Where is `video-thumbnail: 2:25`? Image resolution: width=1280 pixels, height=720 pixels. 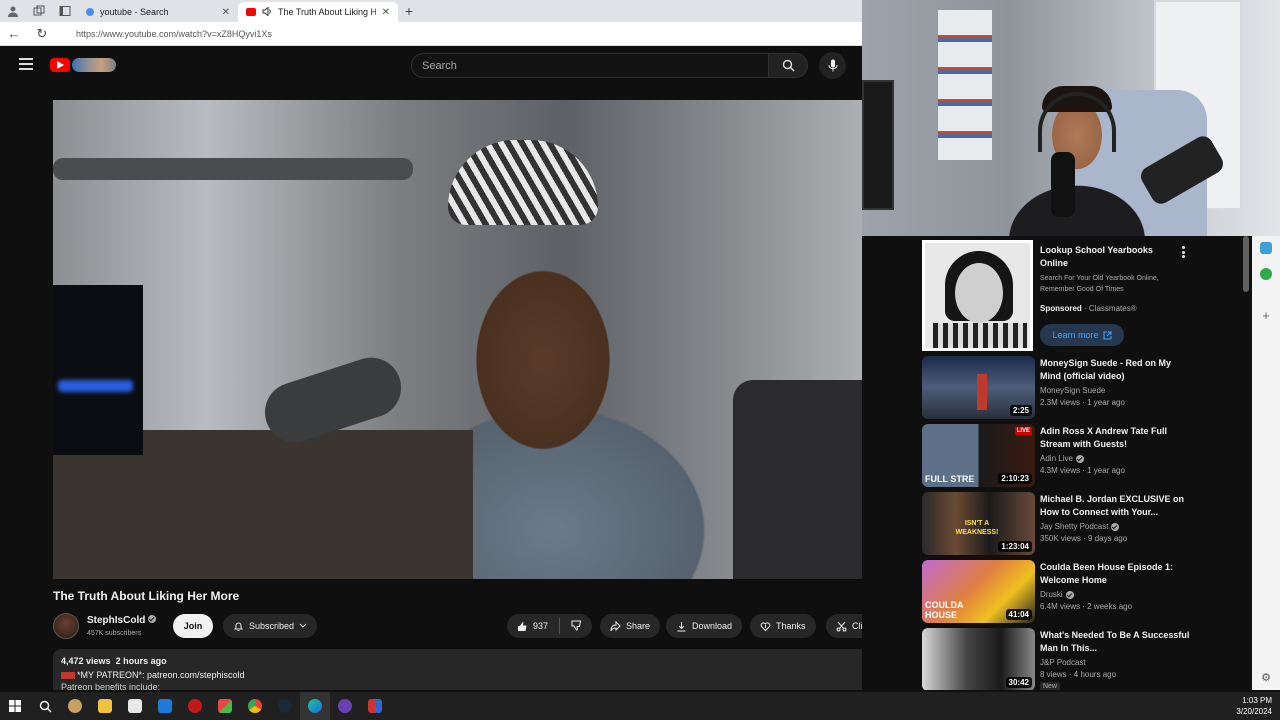
video-thumbnail: 2:25 is located at coordinates (978, 387).